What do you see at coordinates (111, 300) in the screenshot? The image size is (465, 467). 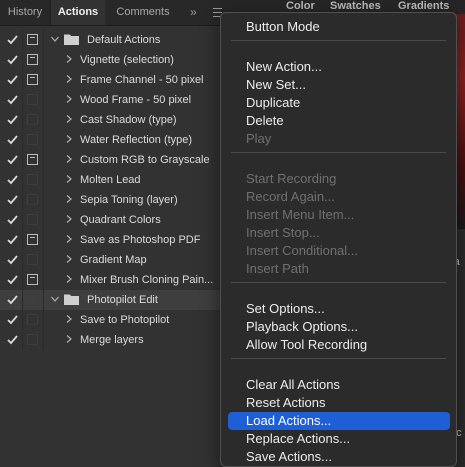 I see `action-set-row: Photopilot Edit` at bounding box center [111, 300].